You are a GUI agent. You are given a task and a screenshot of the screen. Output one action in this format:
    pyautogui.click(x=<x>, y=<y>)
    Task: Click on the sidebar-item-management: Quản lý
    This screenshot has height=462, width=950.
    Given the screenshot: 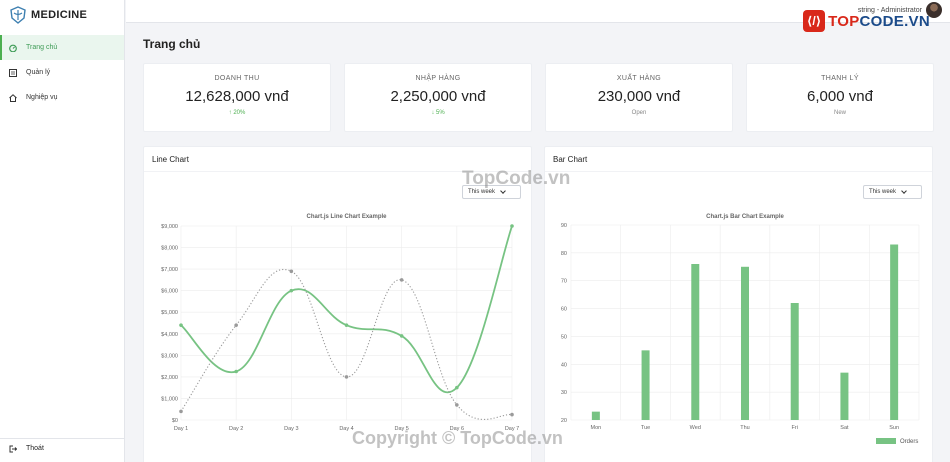 What is the action you would take?
    pyautogui.click(x=62, y=72)
    